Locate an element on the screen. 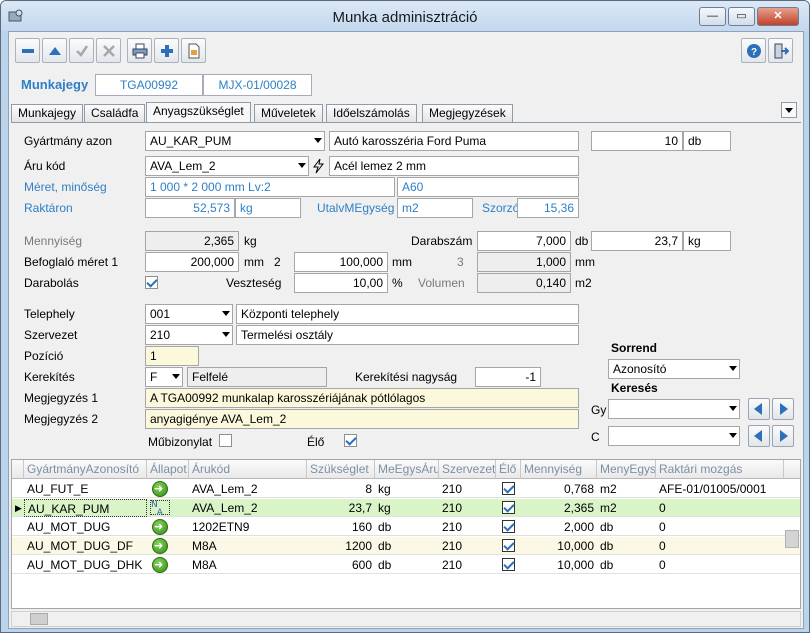 This screenshot has width=810, height=633. megjegyzes2-field: anyagigénye AVA_Lem_2 is located at coordinates (362, 419).